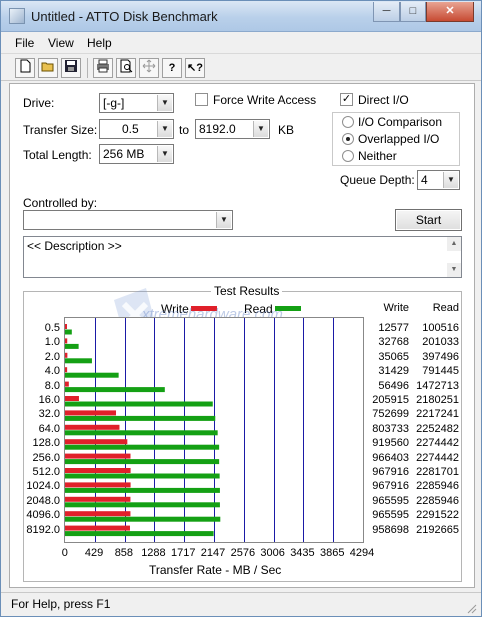  I want to click on read-value: 2217241, so click(437, 414).